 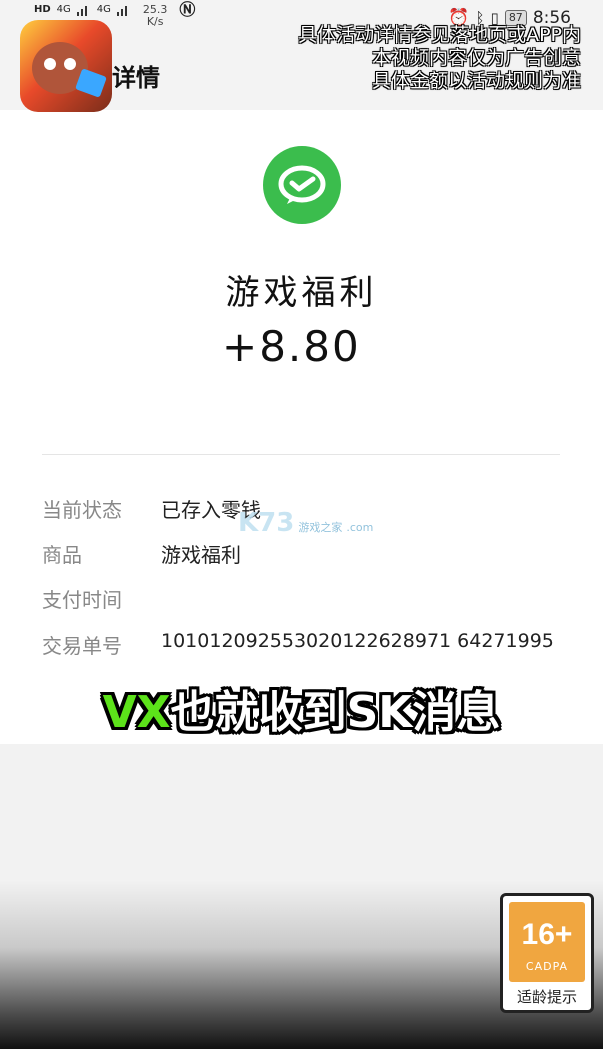 What do you see at coordinates (82, 510) in the screenshot?
I see `detail-key: 当前状态` at bounding box center [82, 510].